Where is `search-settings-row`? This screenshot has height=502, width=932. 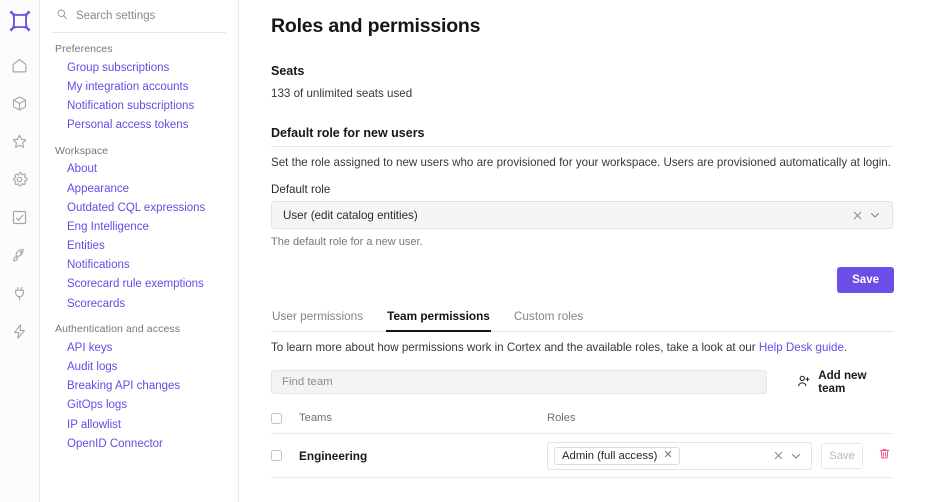 search-settings-row is located at coordinates (139, 16).